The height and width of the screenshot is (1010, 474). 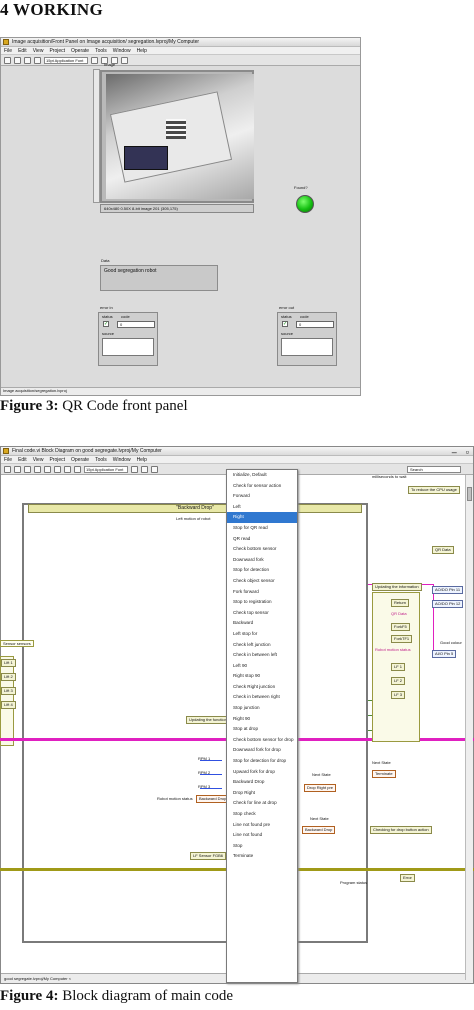 I want to click on image-tool-palette, so click(x=96, y=136).